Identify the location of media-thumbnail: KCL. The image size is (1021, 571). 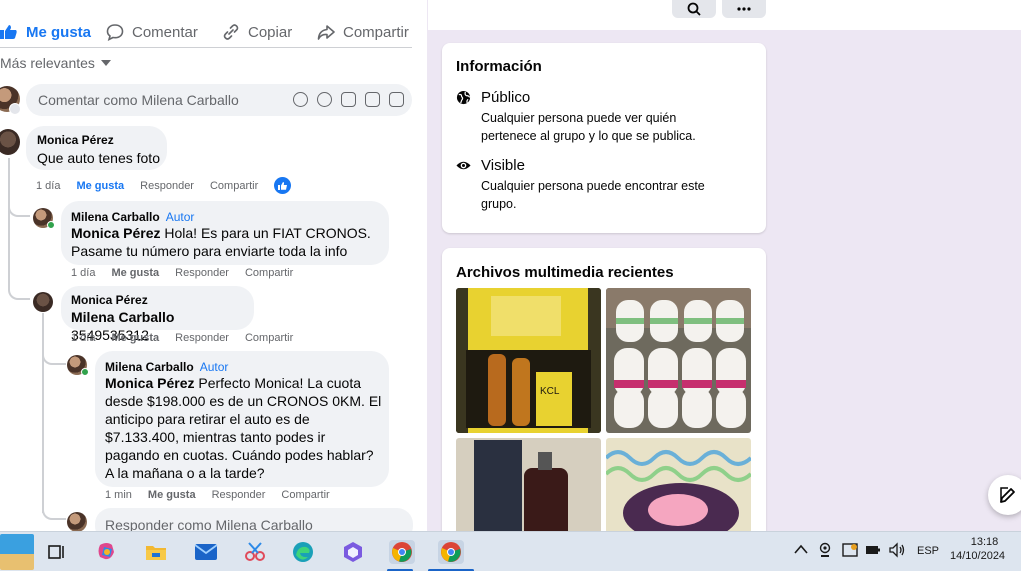
(528, 360).